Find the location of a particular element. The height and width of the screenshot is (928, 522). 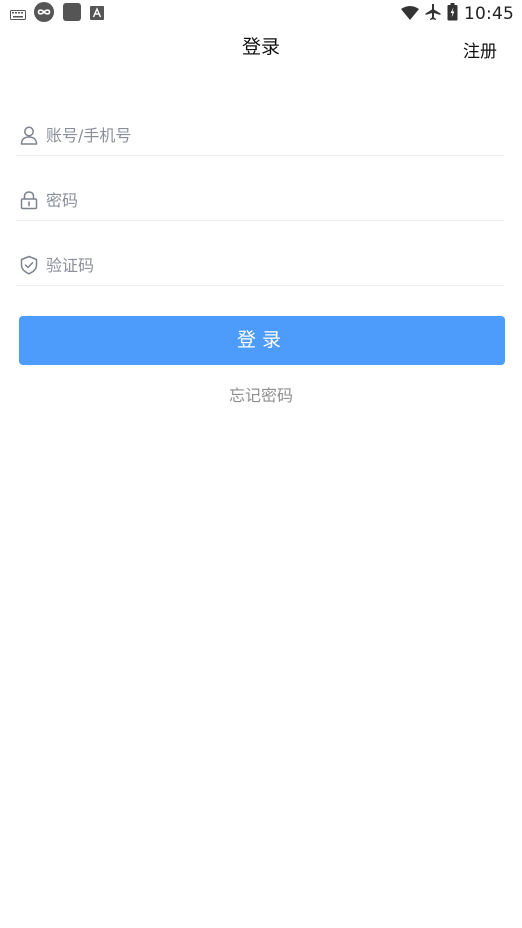

status-bar-left is located at coordinates (57, 14).